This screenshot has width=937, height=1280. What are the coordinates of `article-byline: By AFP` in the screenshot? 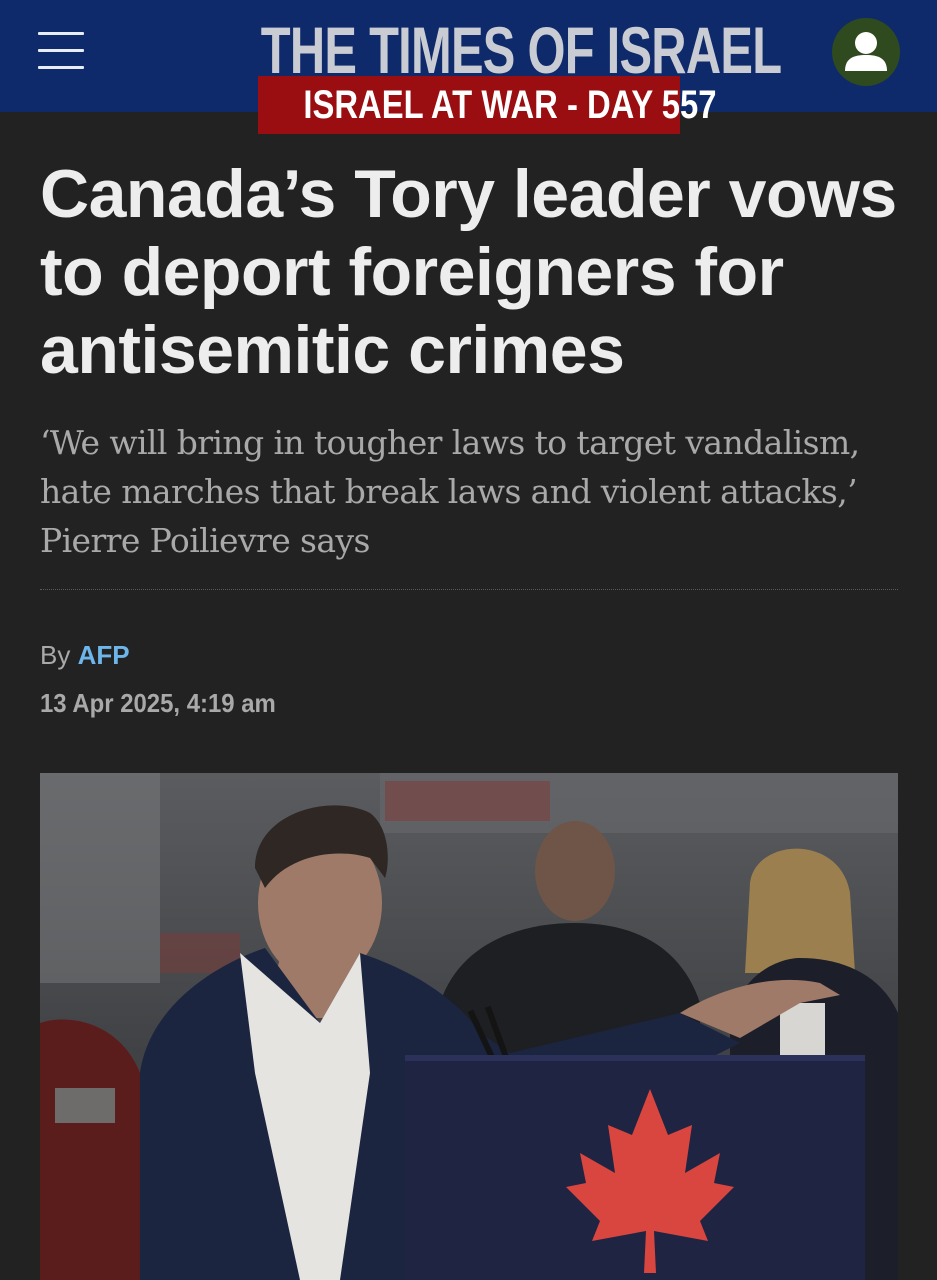 It's located at (85, 655).